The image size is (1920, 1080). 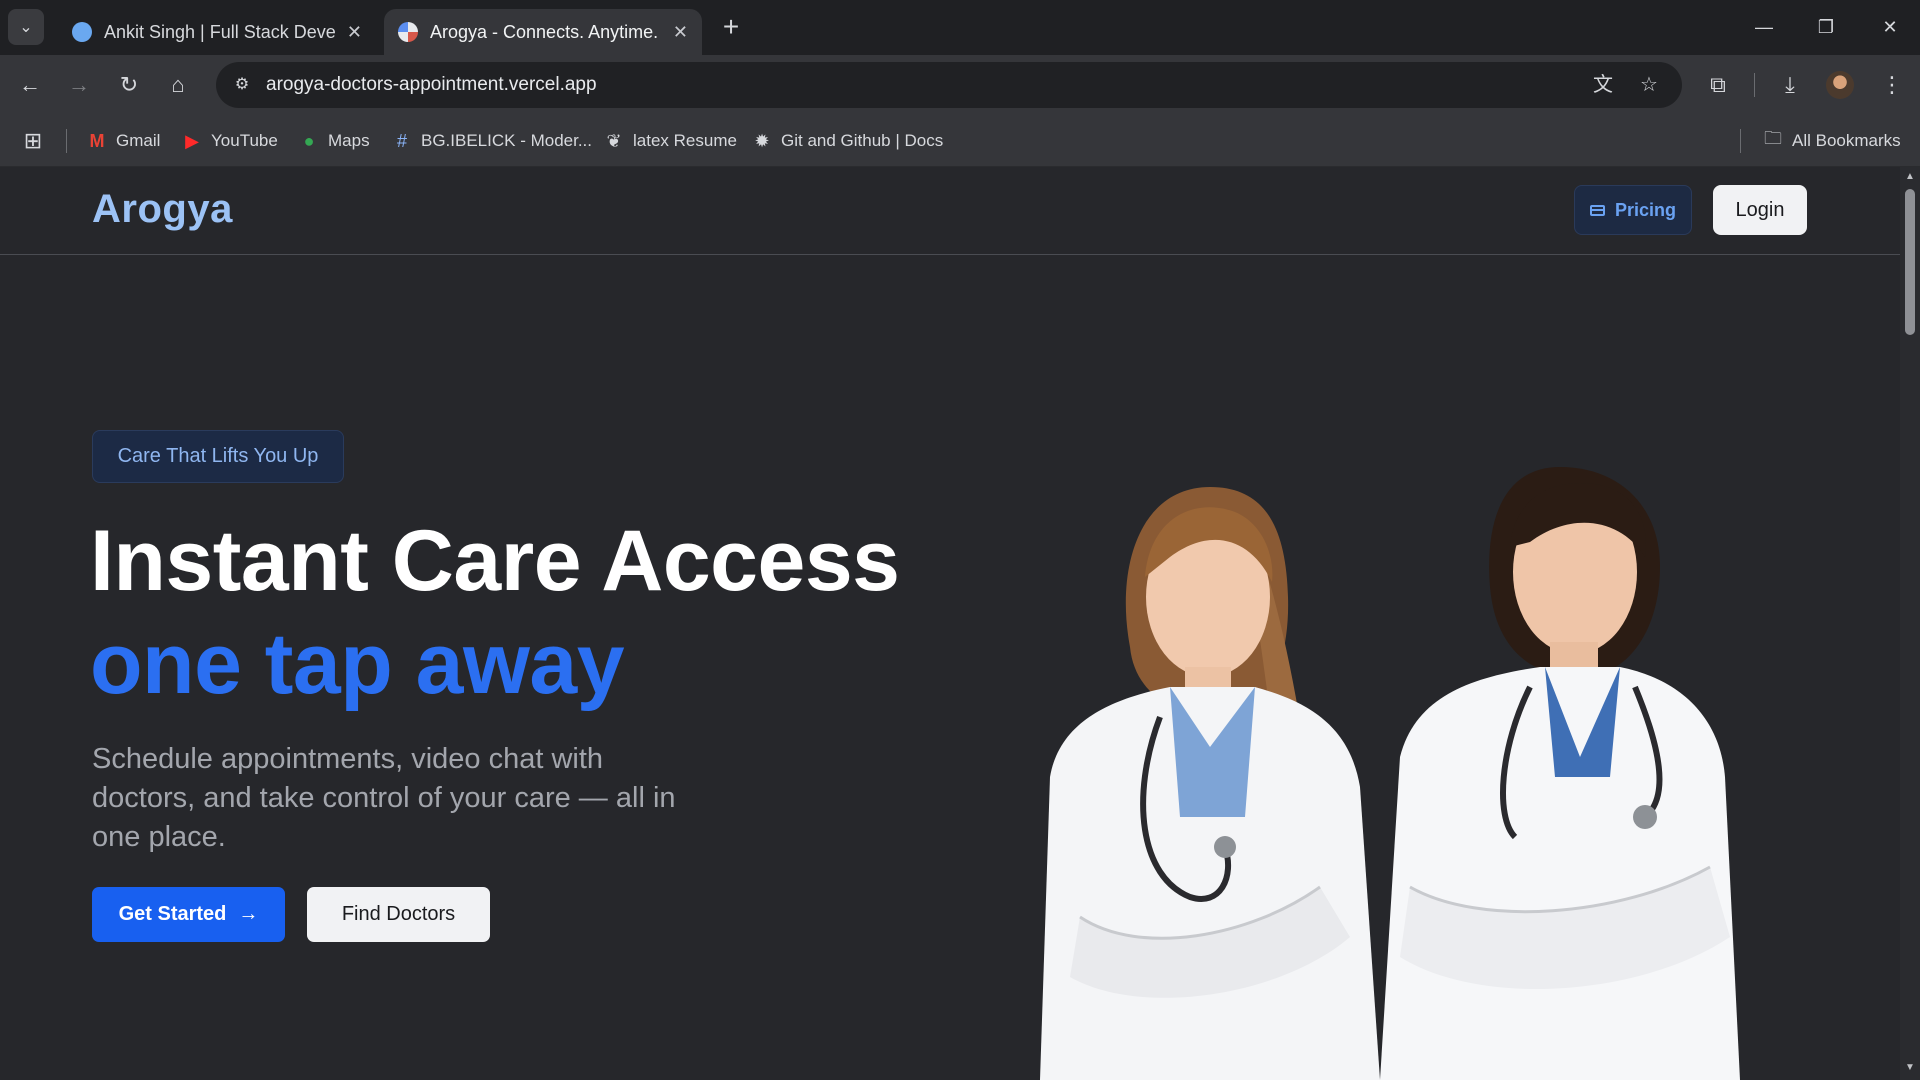 I want to click on scroll-down-icon: ▼, so click(x=1910, y=1068).